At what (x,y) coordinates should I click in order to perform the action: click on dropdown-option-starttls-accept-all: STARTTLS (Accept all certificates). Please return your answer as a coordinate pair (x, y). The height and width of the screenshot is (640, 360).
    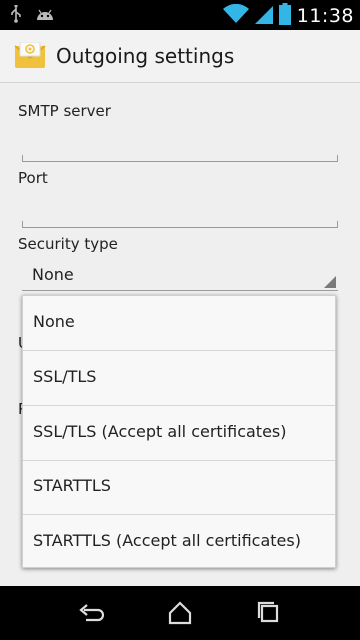
    Looking at the image, I should click on (179, 542).